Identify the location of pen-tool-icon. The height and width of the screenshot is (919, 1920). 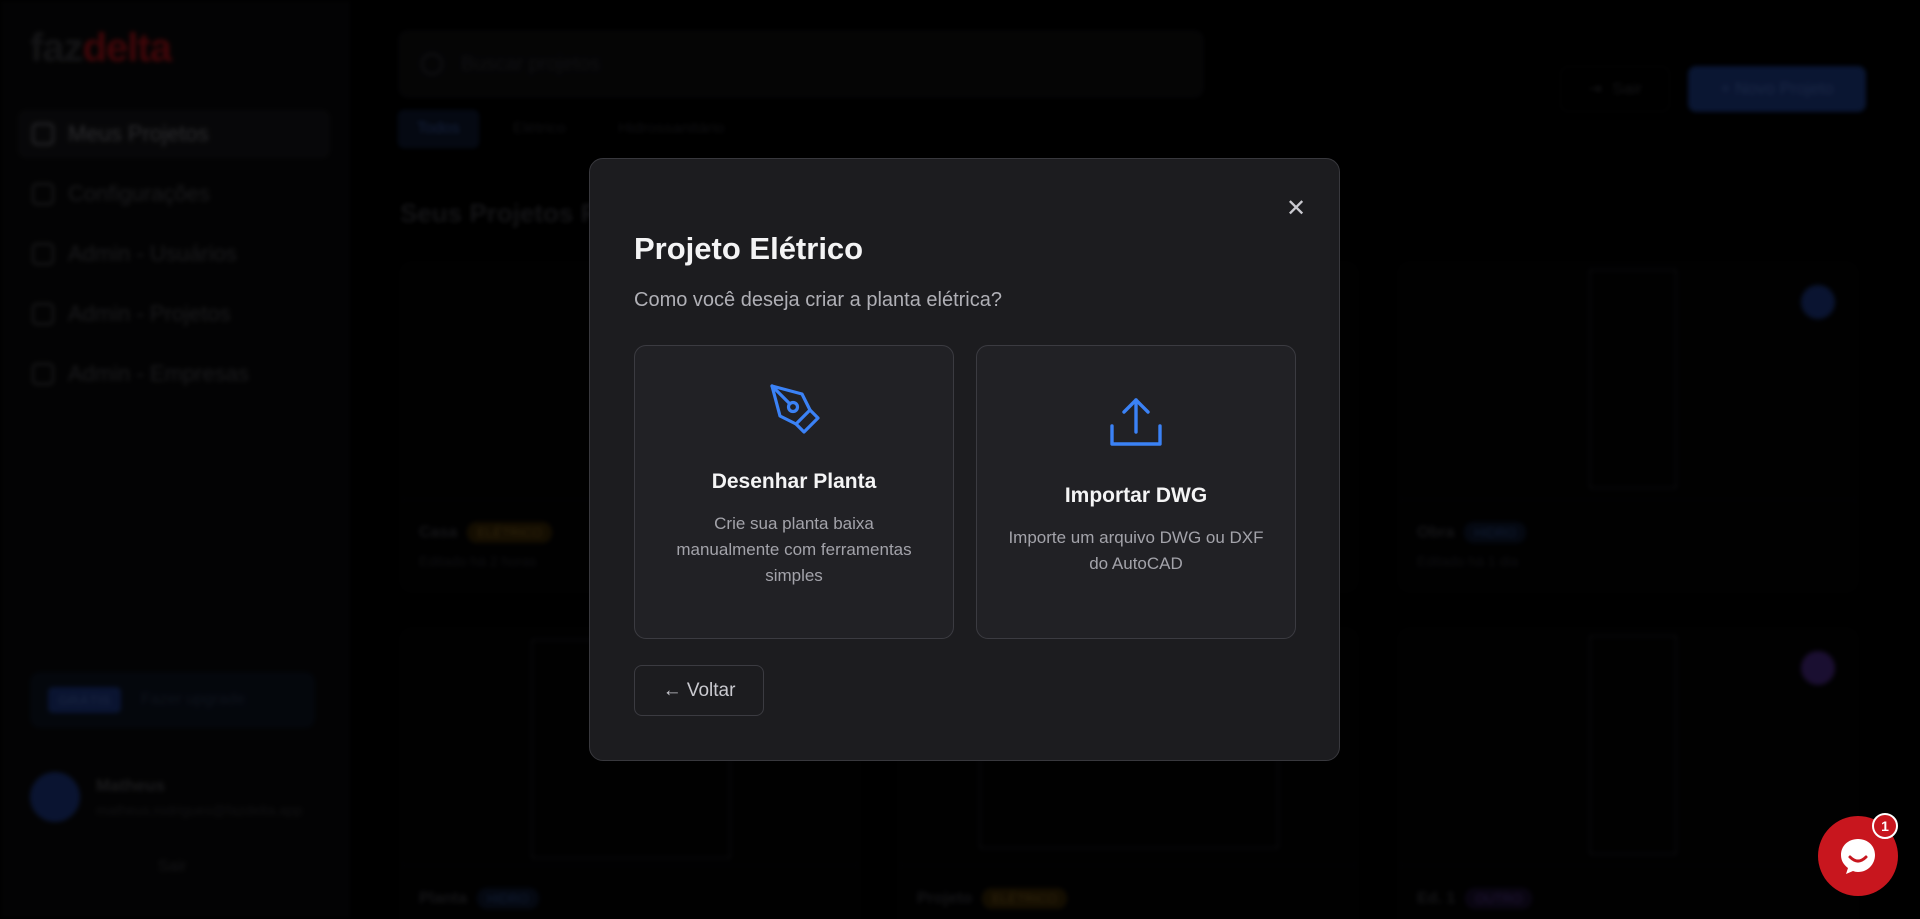
(795, 409).